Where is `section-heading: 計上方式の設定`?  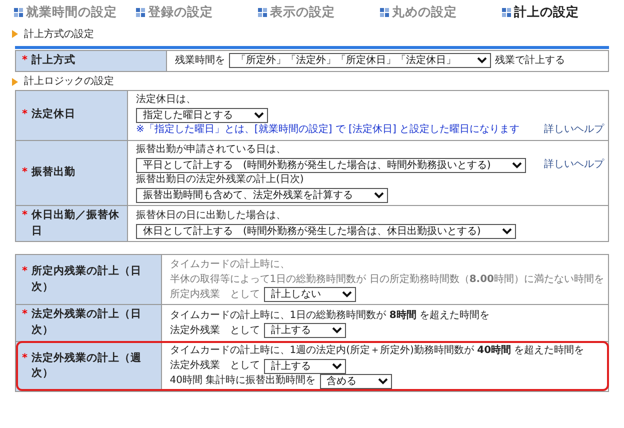
section-heading: 計上方式の設定 is located at coordinates (59, 35).